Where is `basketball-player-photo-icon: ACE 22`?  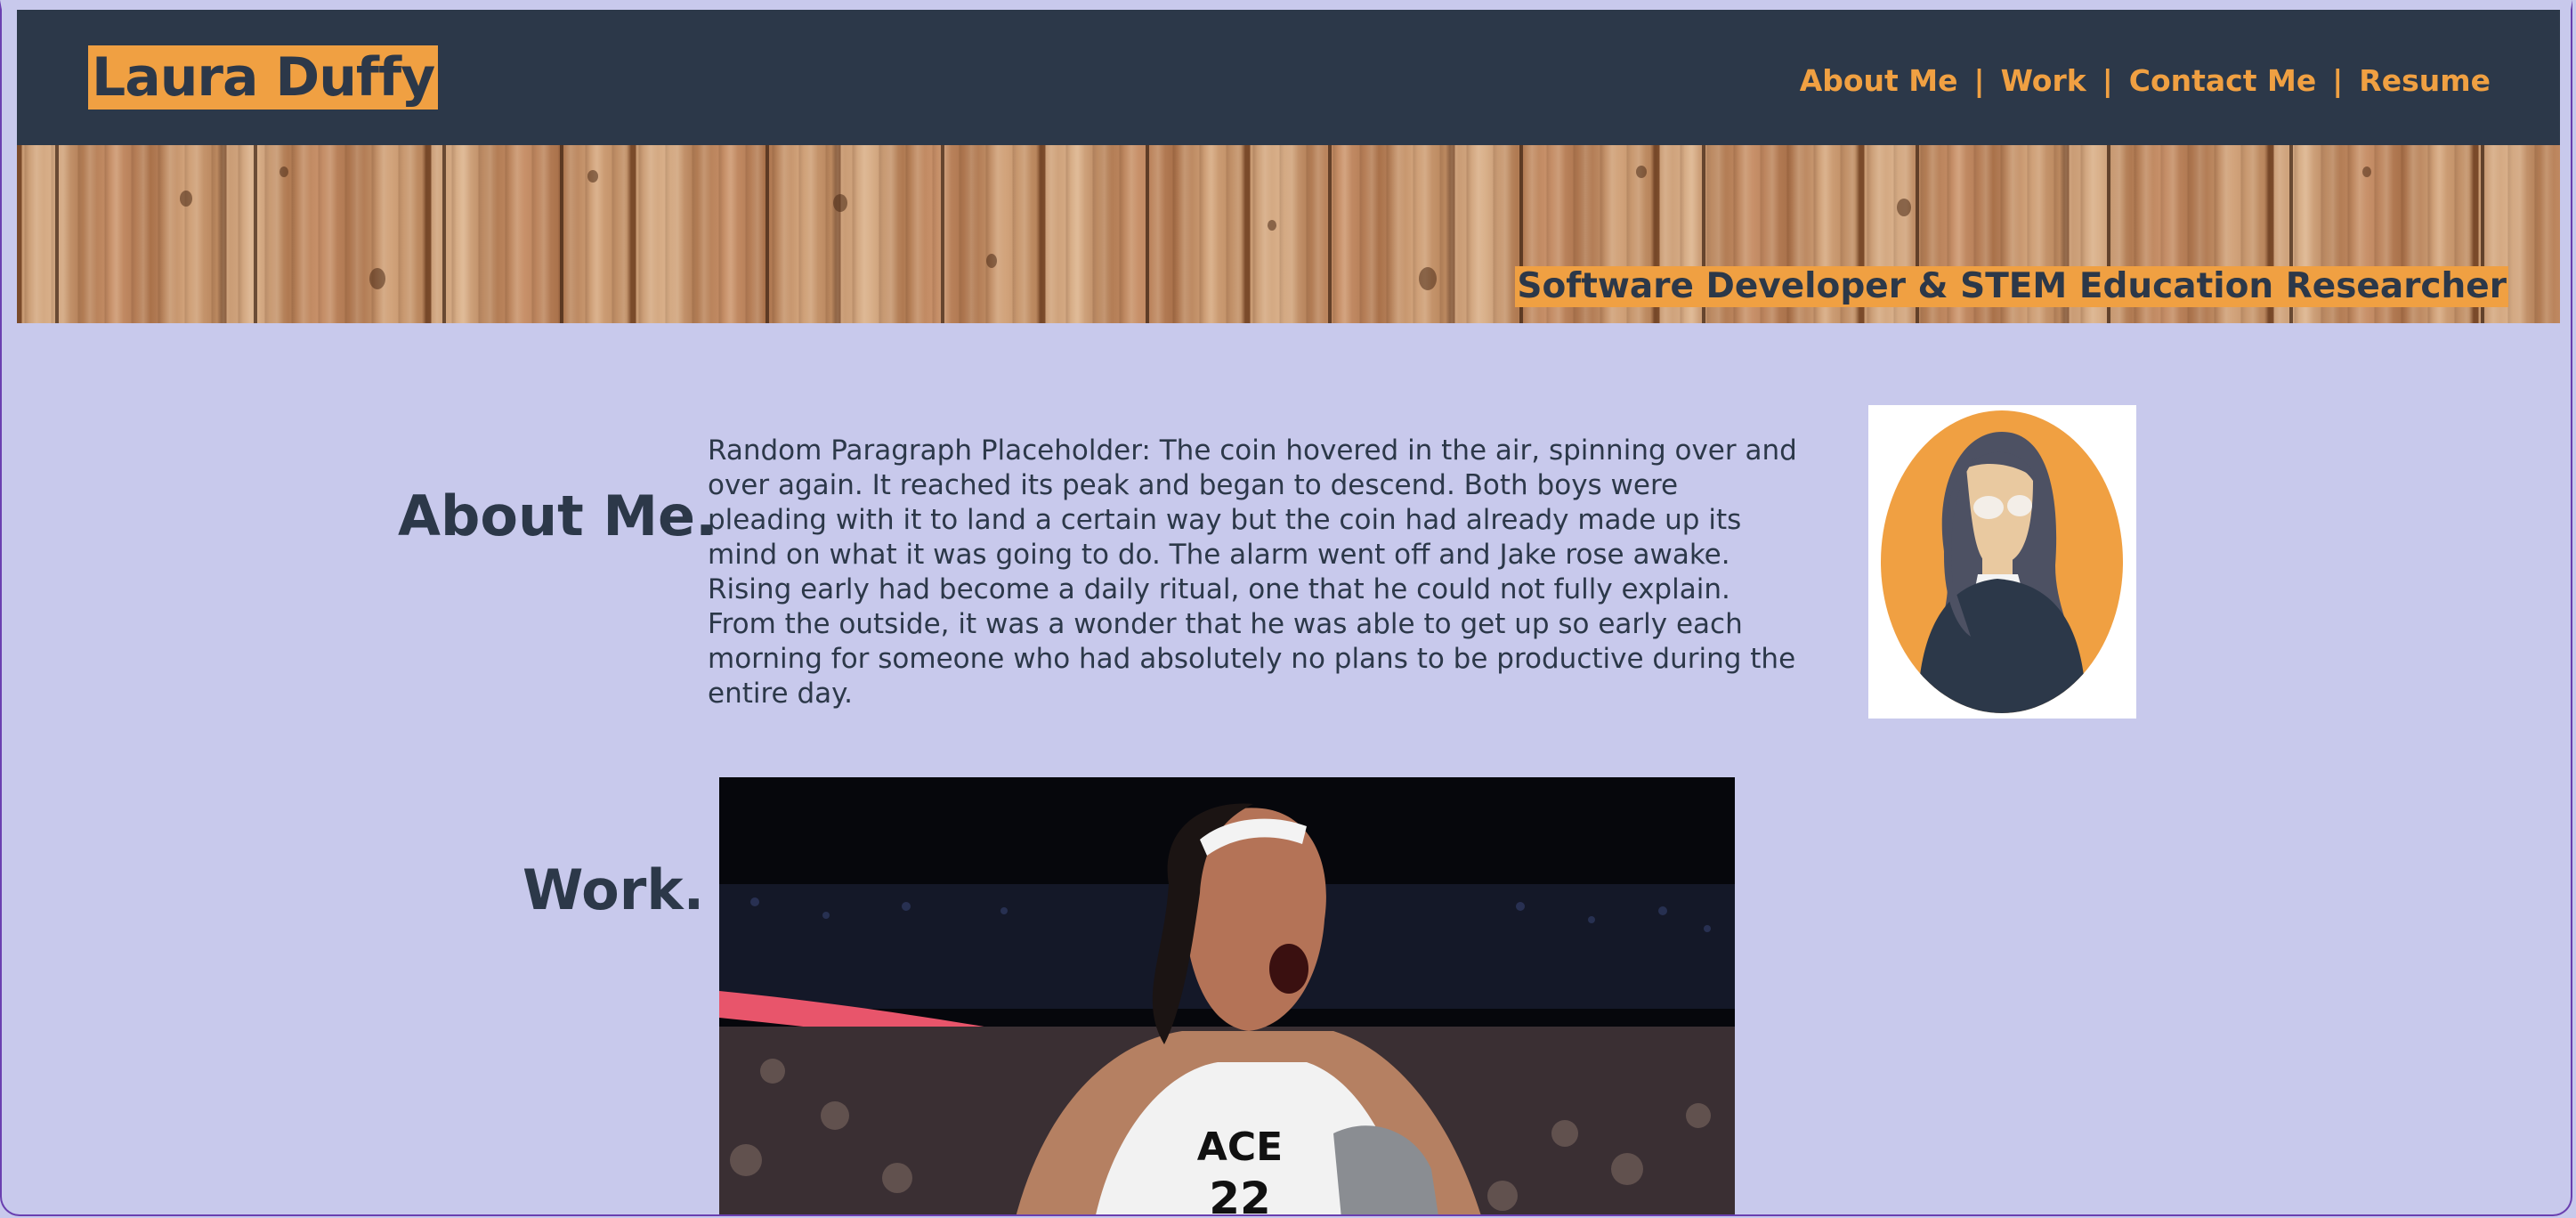
basketball-player-photo-icon: ACE 22 is located at coordinates (1227, 996).